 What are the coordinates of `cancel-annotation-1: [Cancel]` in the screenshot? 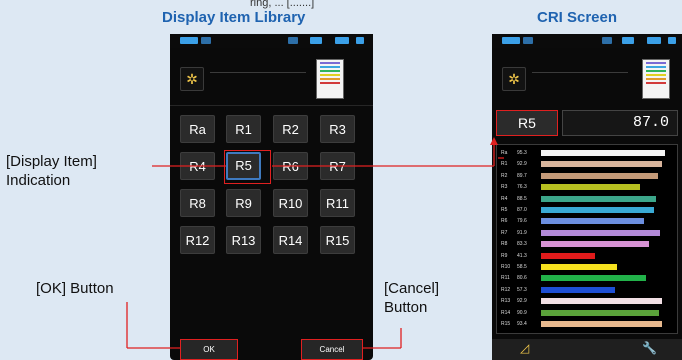 It's located at (412, 288).